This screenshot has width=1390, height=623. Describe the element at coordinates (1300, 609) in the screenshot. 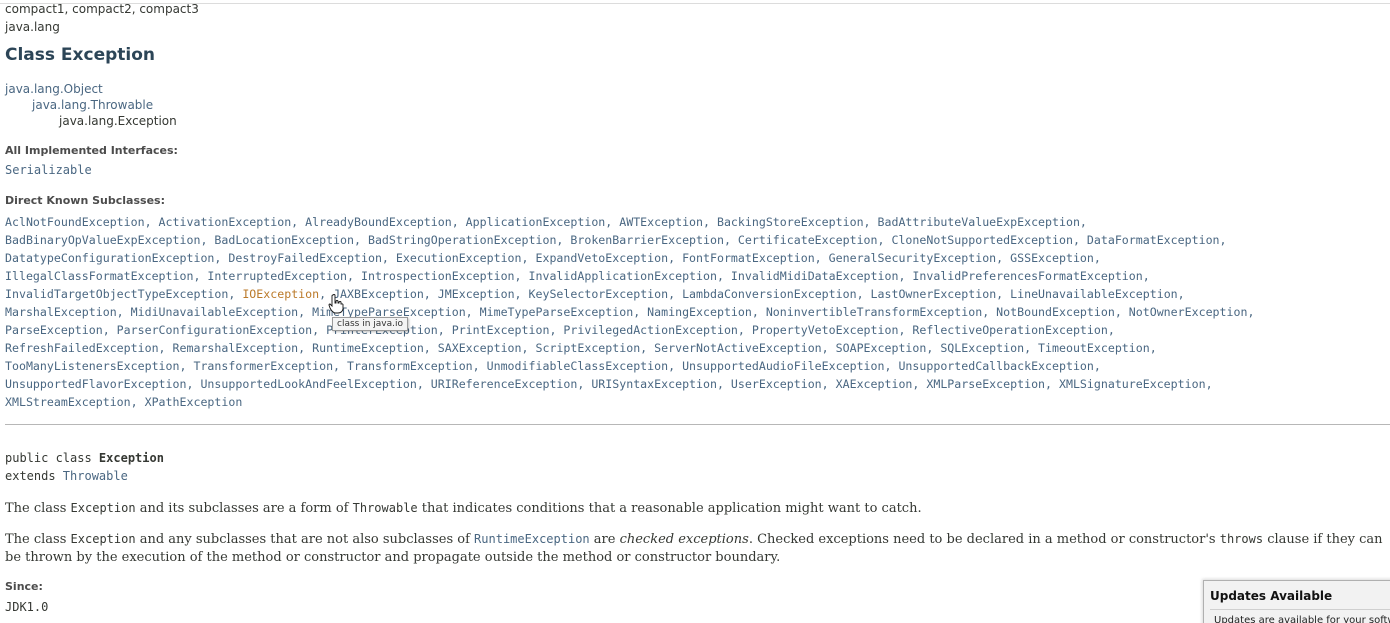

I see `notification-divider` at that location.